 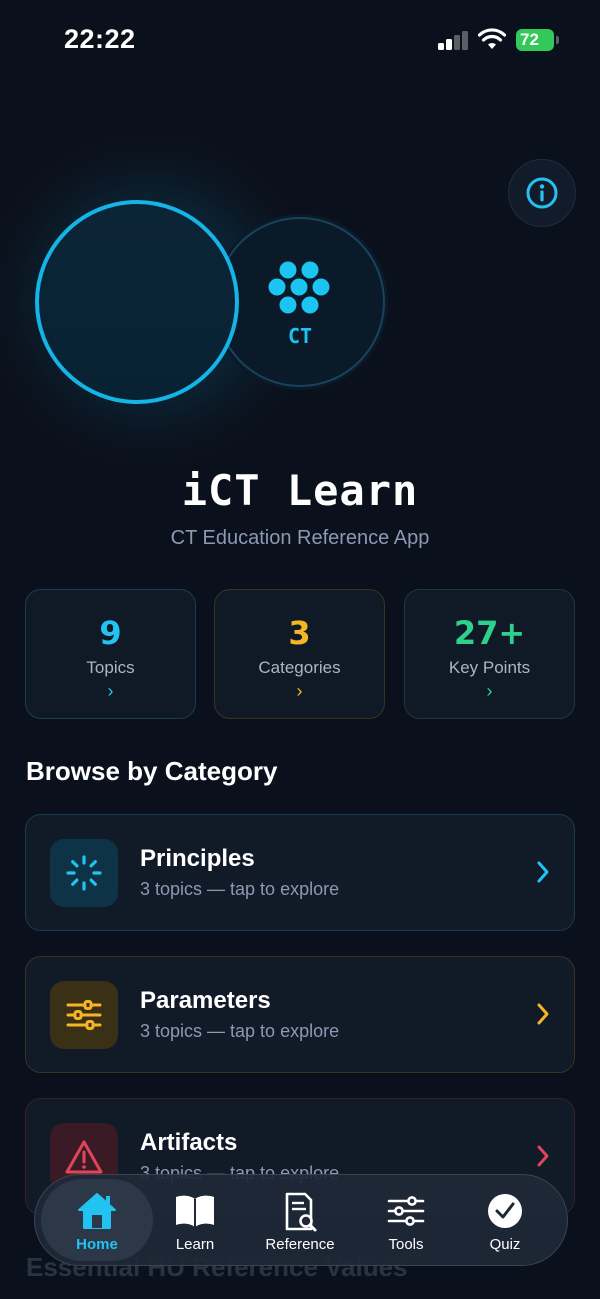 I want to click on tab-label: Reference, so click(x=300, y=1244).